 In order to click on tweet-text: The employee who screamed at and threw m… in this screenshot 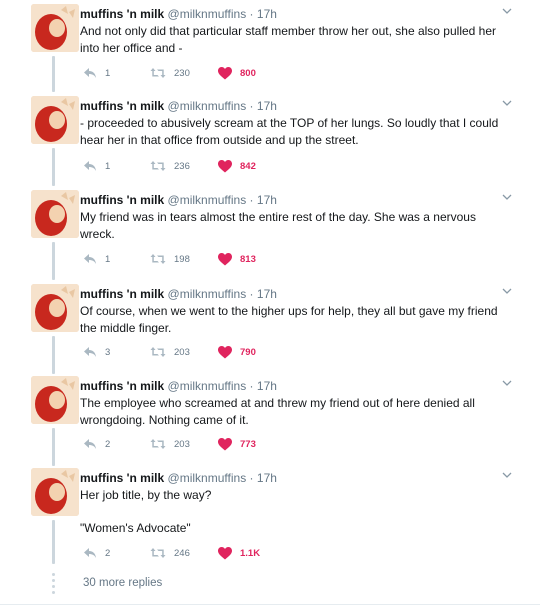, I will do `click(296, 412)`.